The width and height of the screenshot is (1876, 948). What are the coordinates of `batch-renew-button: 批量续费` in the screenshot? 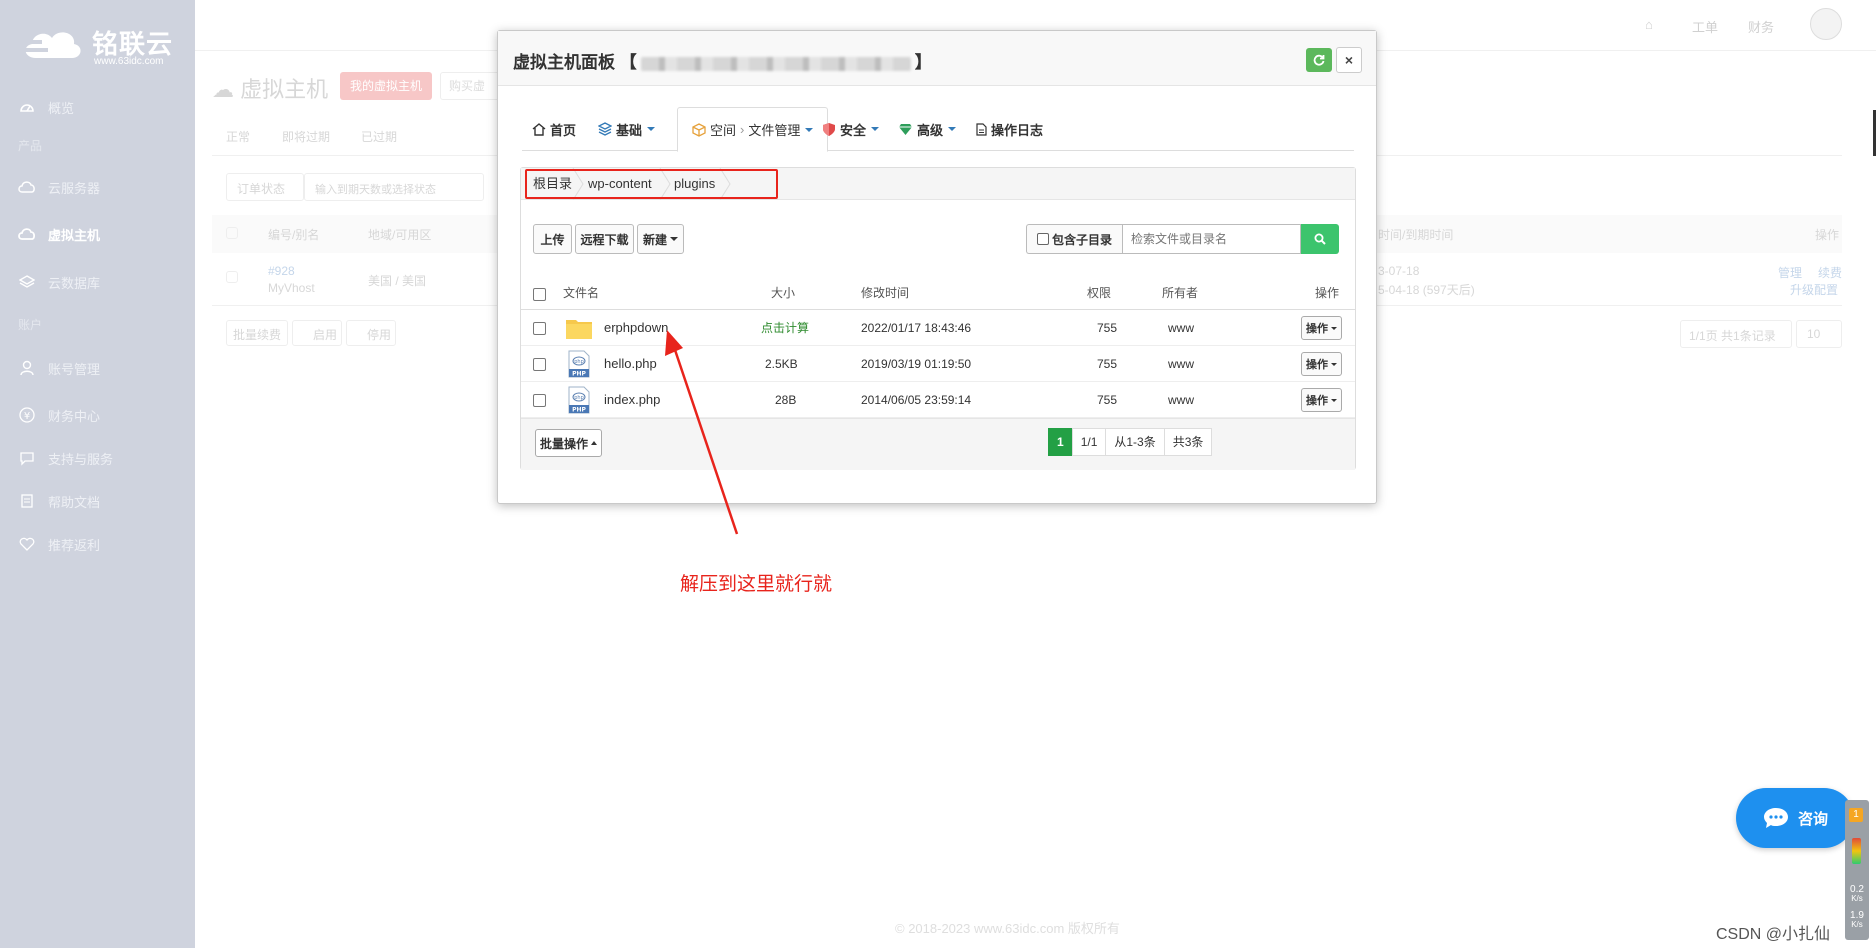 It's located at (257, 333).